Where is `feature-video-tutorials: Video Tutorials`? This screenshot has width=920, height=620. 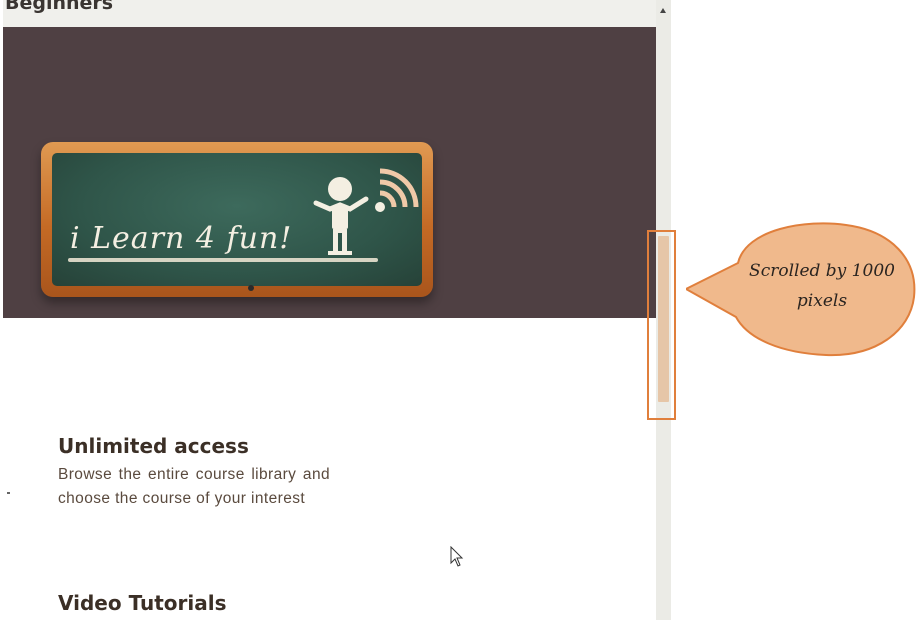 feature-video-tutorials: Video Tutorials is located at coordinates (194, 603).